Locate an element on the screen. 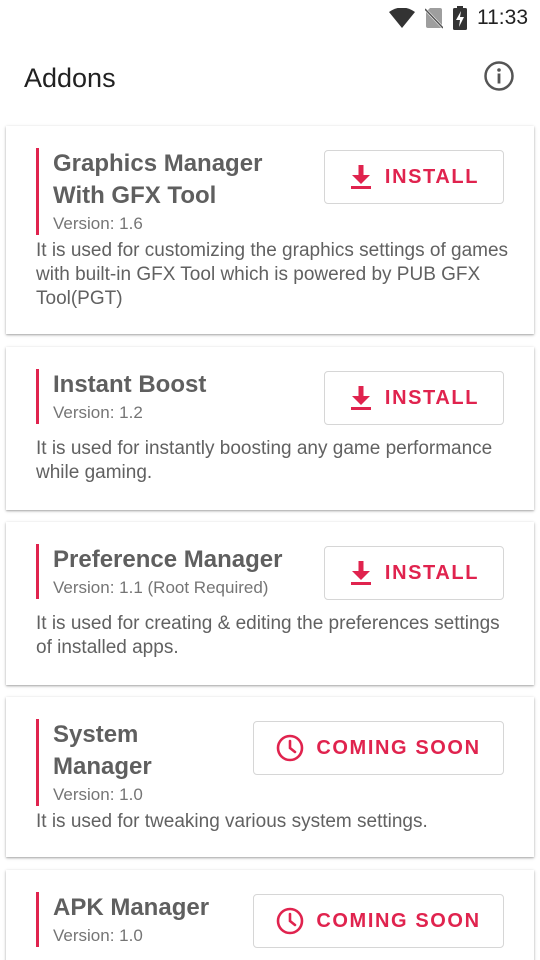  wifi-icon is located at coordinates (402, 18).